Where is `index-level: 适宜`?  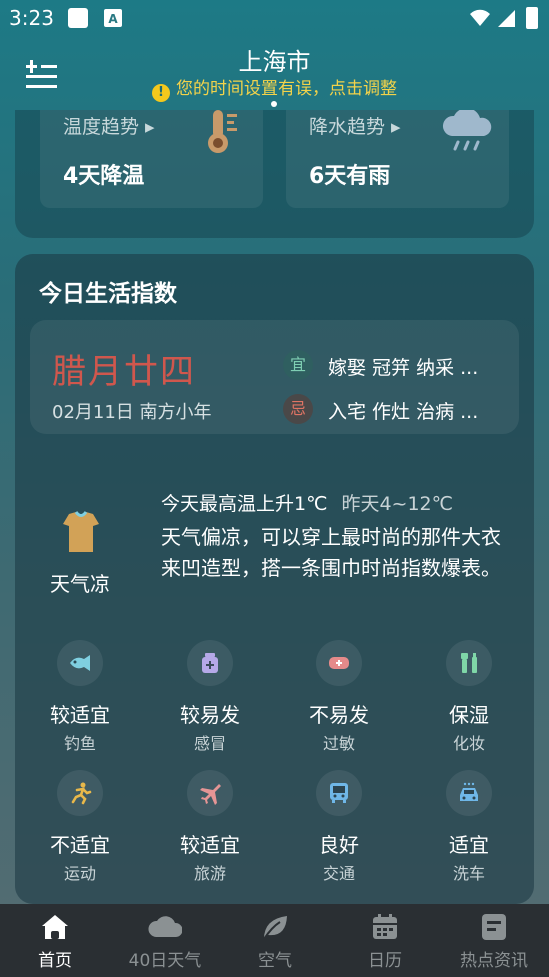
index-level: 适宜 is located at coordinates (469, 845).